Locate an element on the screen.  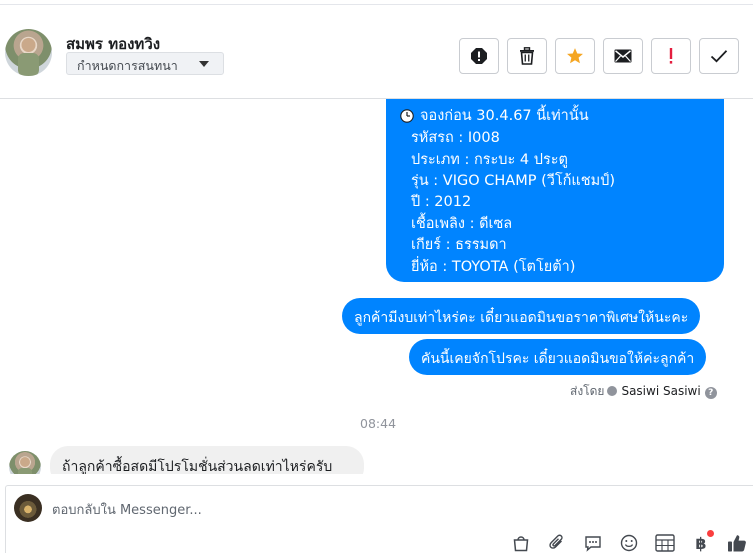
star-button is located at coordinates (575, 56).